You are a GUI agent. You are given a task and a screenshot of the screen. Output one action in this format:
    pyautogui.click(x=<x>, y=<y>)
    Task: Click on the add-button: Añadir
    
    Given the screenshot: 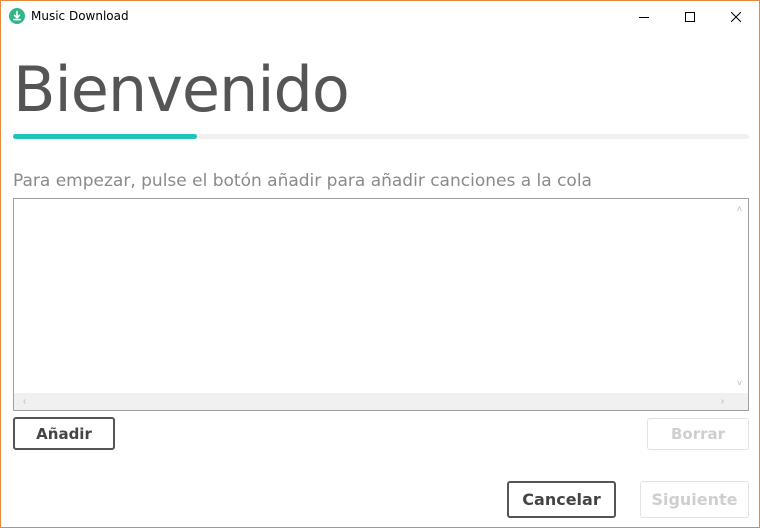 What is the action you would take?
    pyautogui.click(x=64, y=433)
    